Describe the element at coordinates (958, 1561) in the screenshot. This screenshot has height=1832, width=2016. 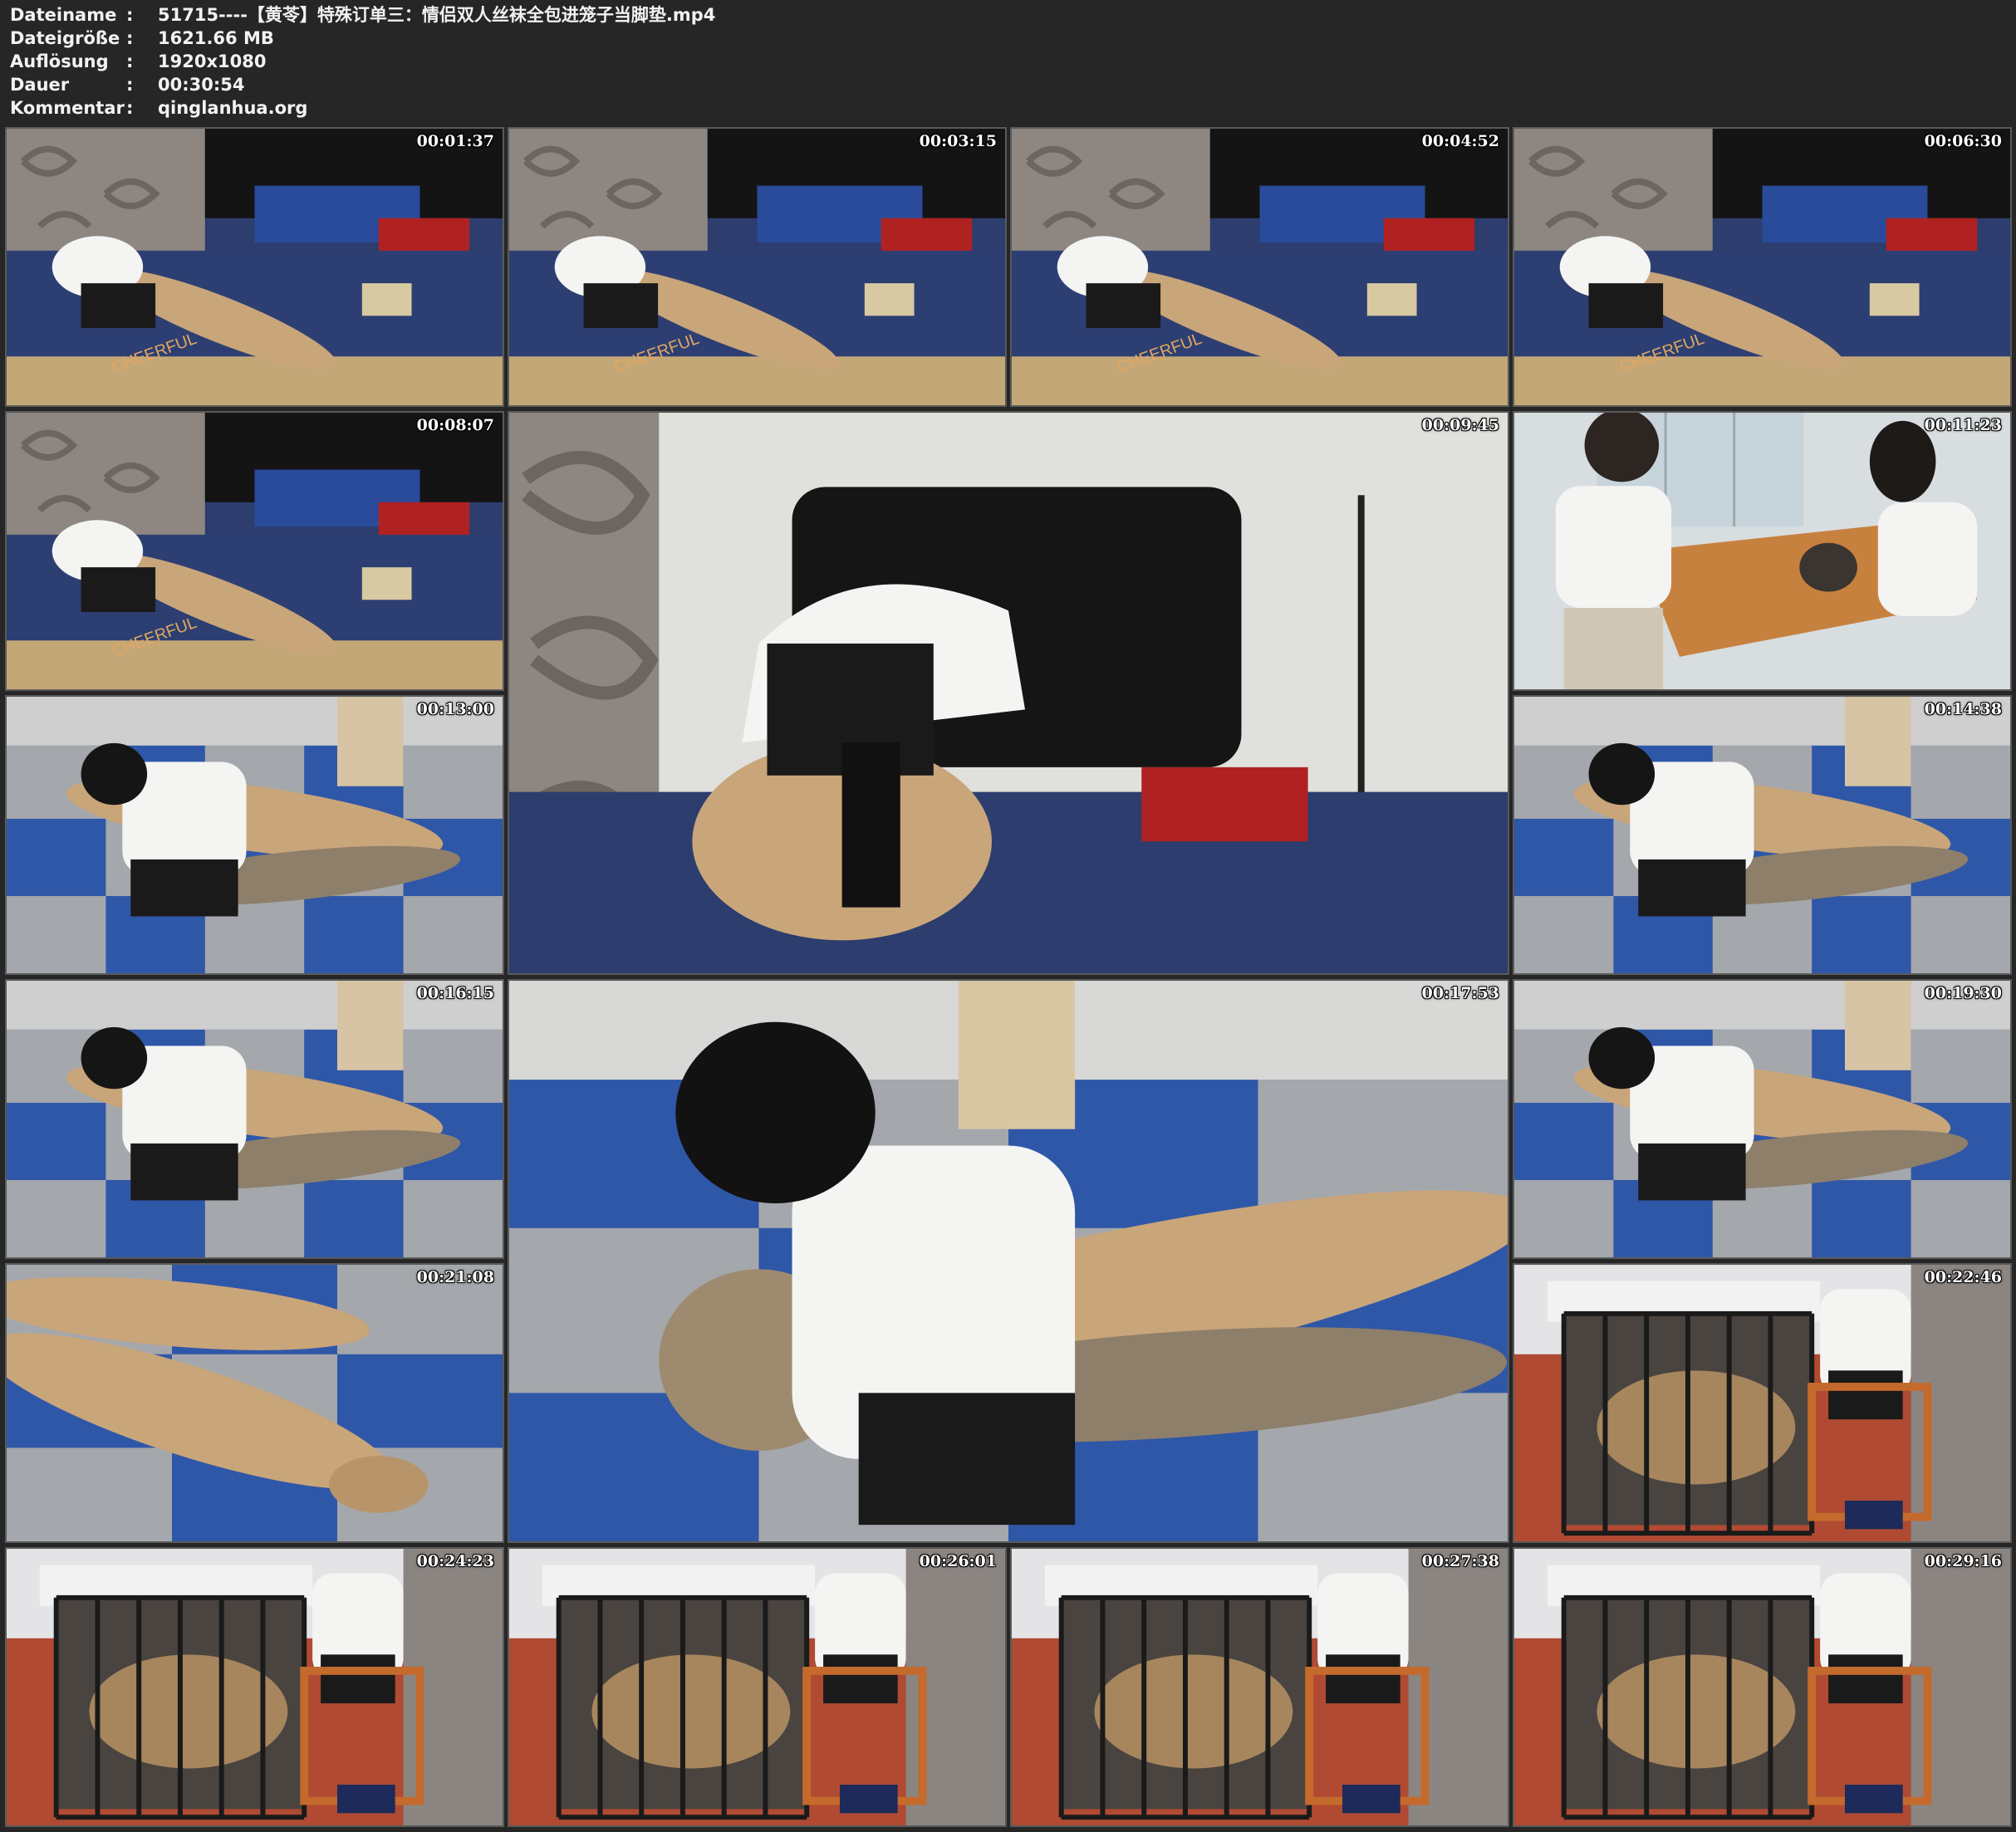
I see `thumbnail-timestamp: 00:26:01` at that location.